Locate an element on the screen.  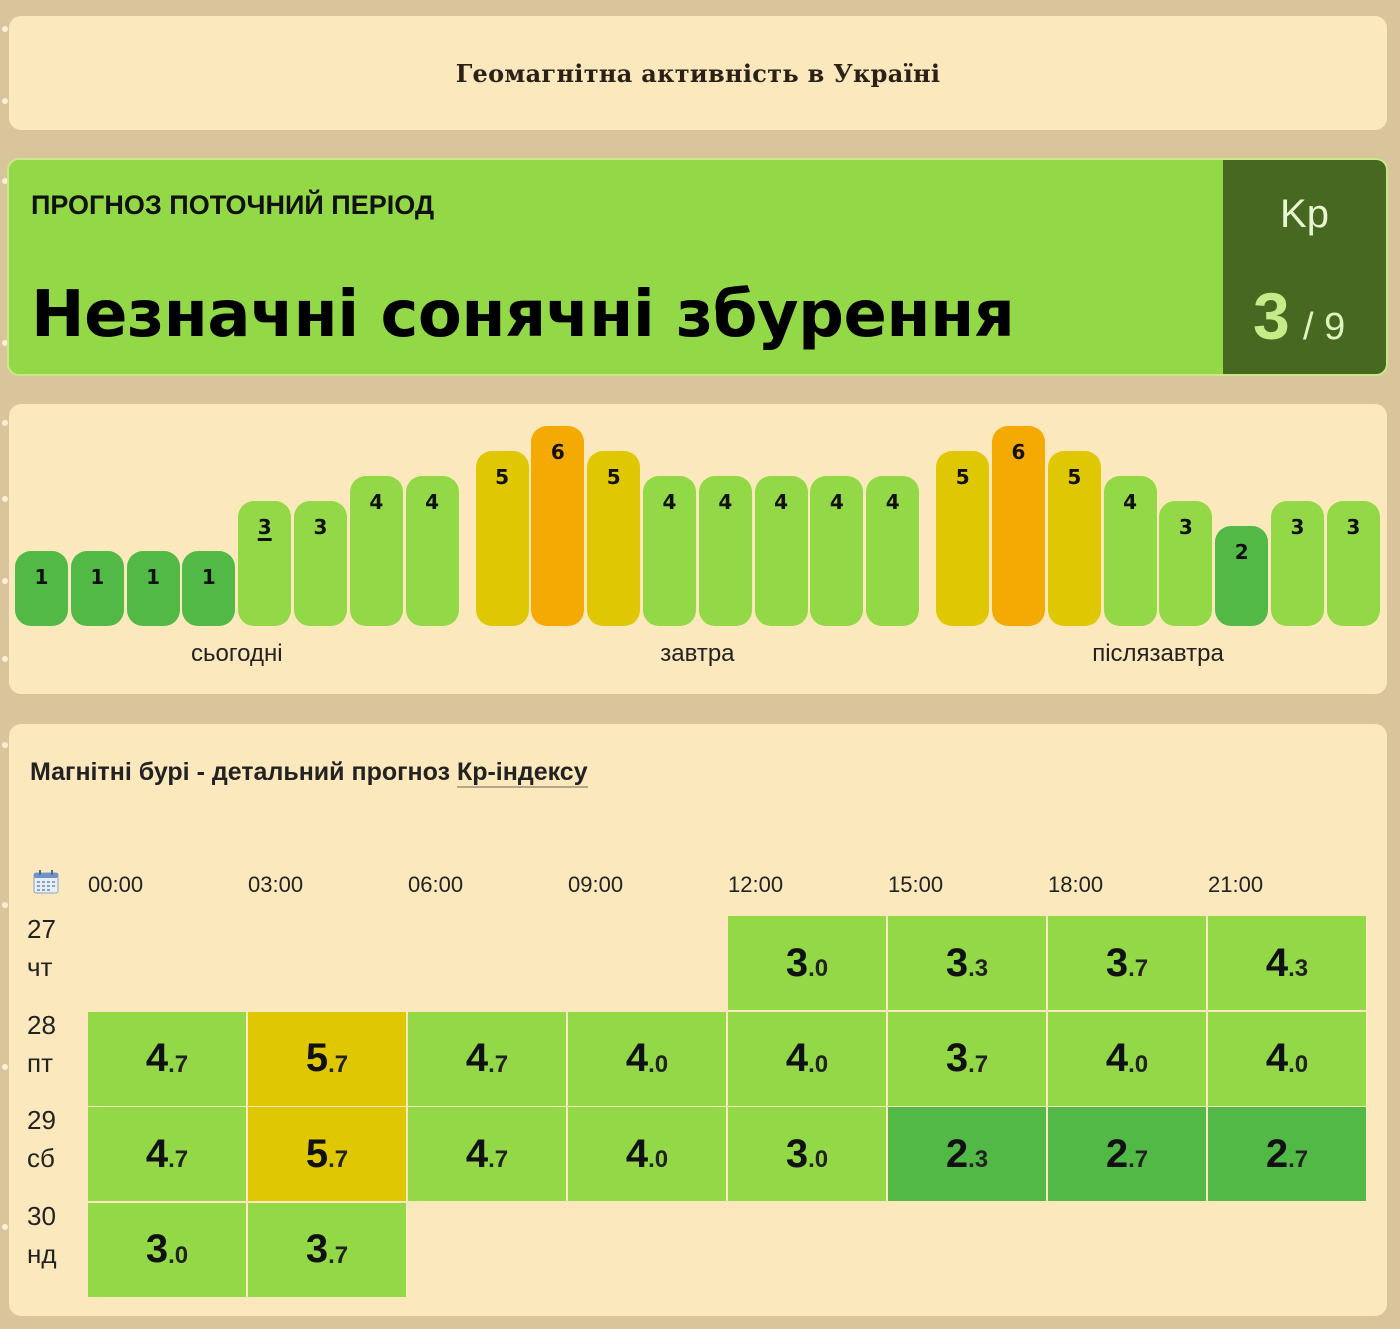
kp-cell: 2.7 is located at coordinates (1127, 1154).